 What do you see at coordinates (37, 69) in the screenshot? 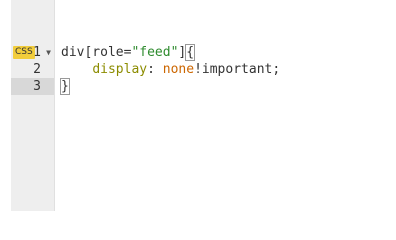
I see `line-number: 2` at bounding box center [37, 69].